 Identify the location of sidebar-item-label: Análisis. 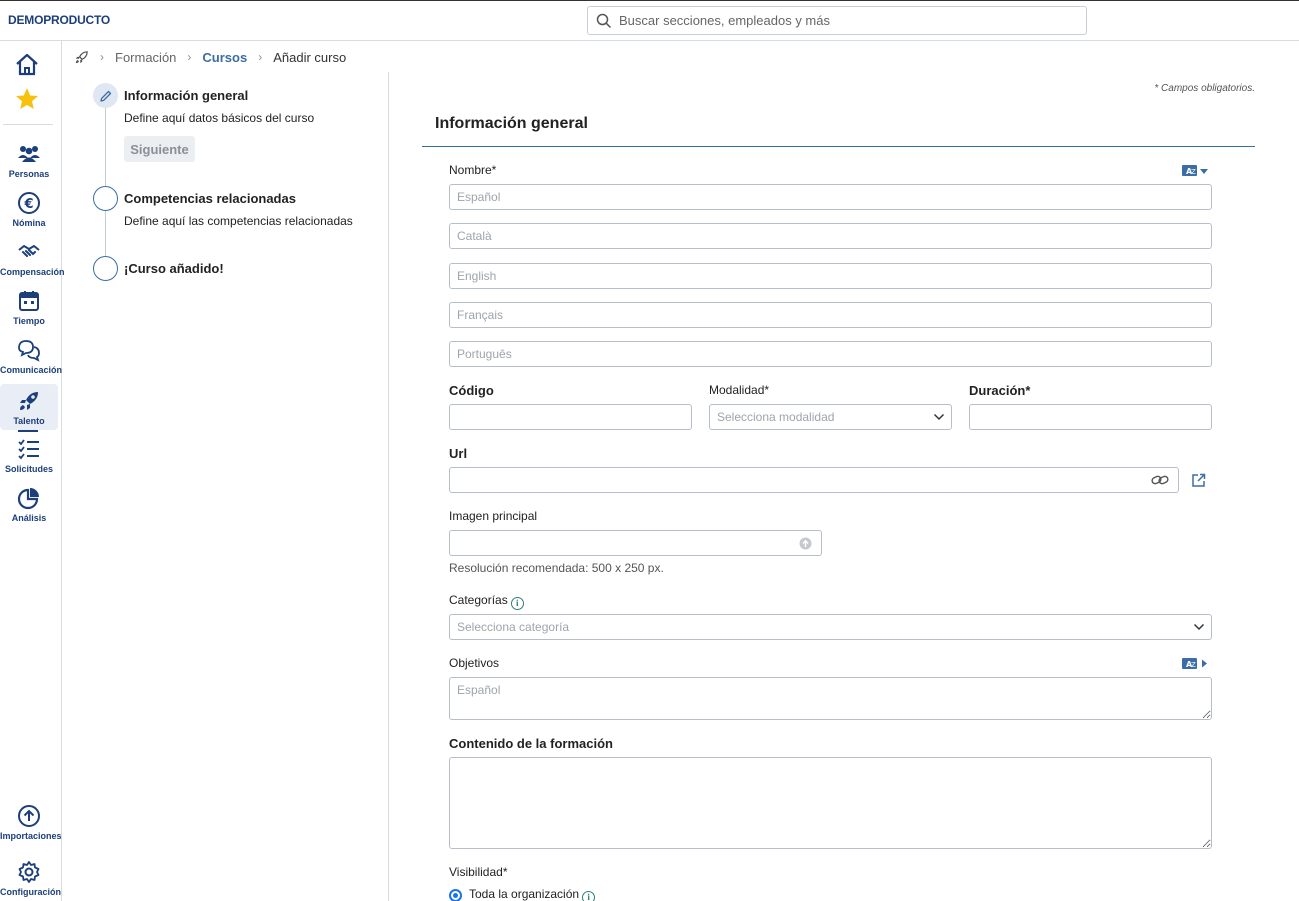
(29, 518).